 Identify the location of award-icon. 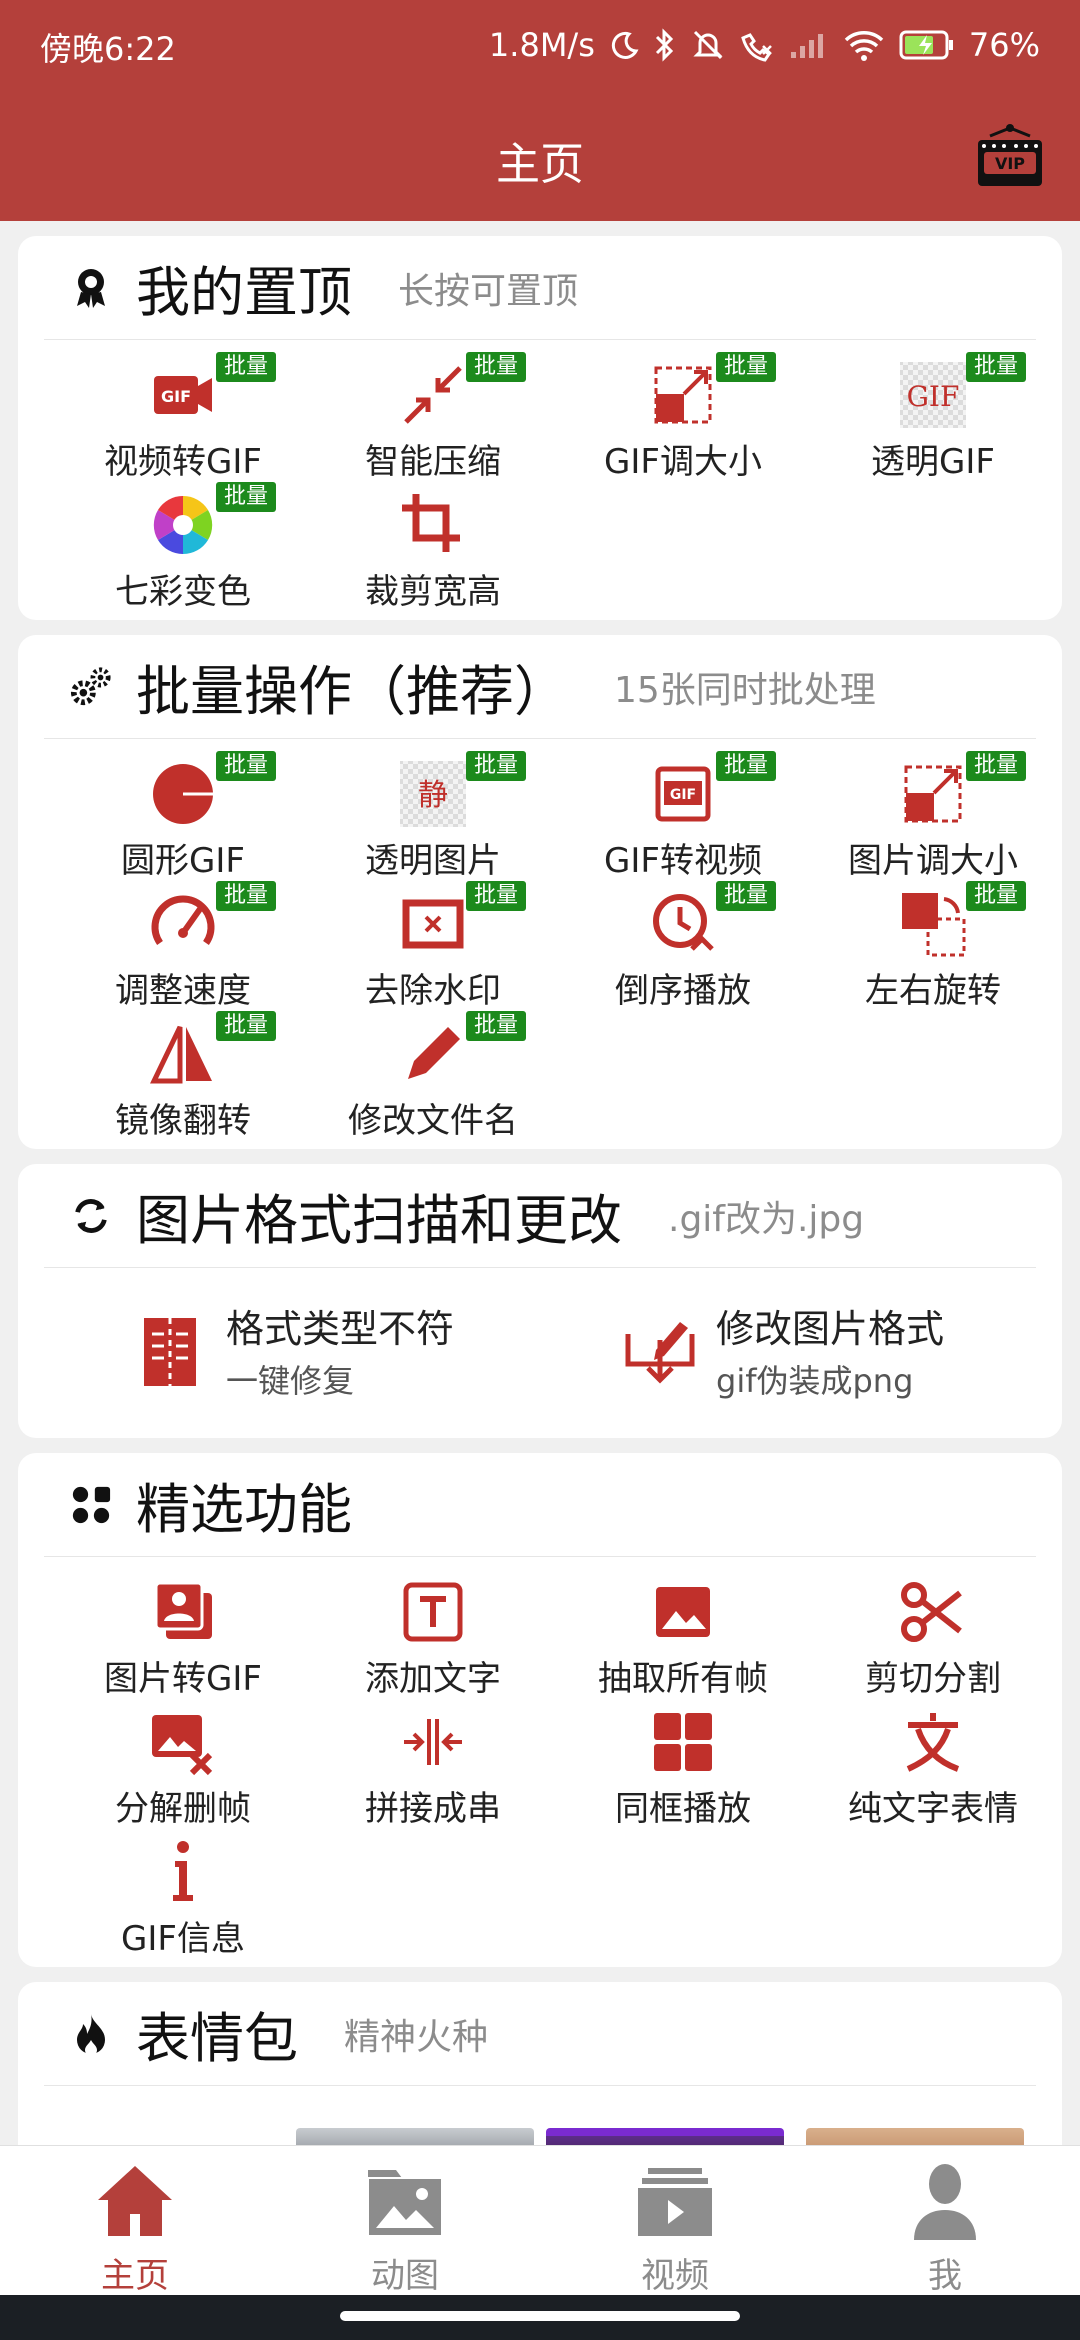
(91, 288).